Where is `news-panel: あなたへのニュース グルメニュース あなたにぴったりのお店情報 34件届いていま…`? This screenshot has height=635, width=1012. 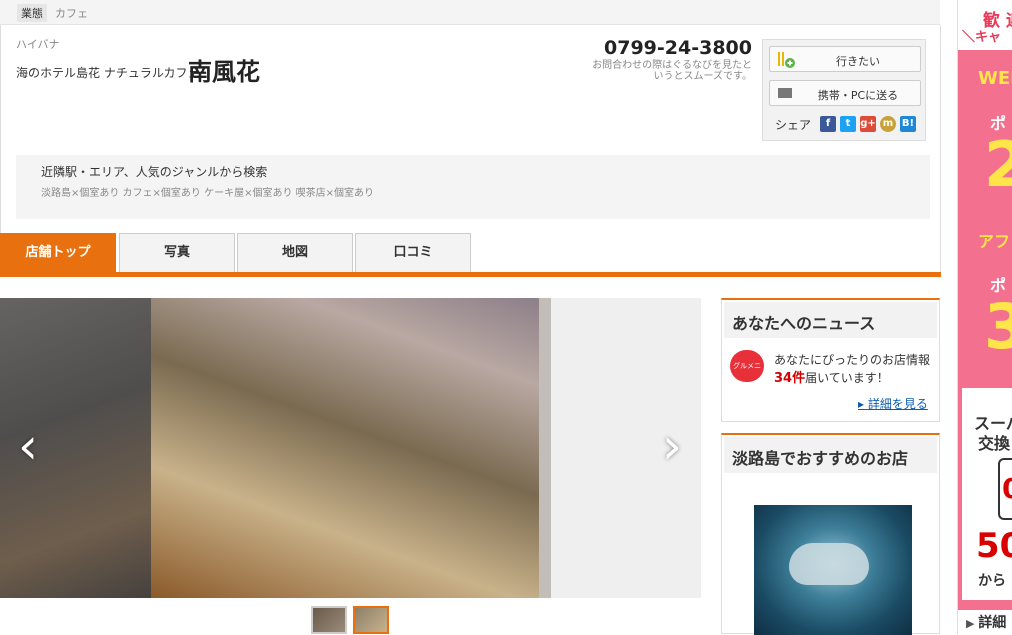 news-panel: あなたへのニュース グルメニュース あなたにぴったりのお店情報 34件届いていま… is located at coordinates (830, 360).